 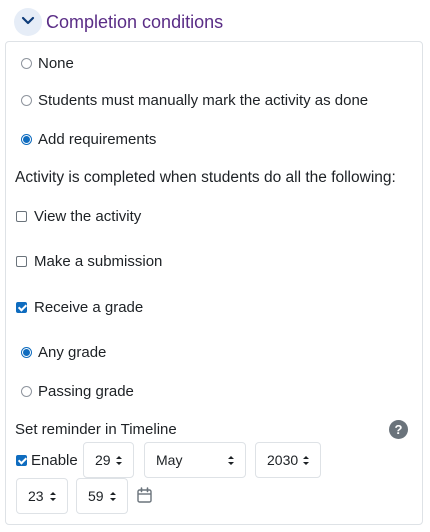 What do you see at coordinates (96, 496) in the screenshot?
I see `minute-value: 59` at bounding box center [96, 496].